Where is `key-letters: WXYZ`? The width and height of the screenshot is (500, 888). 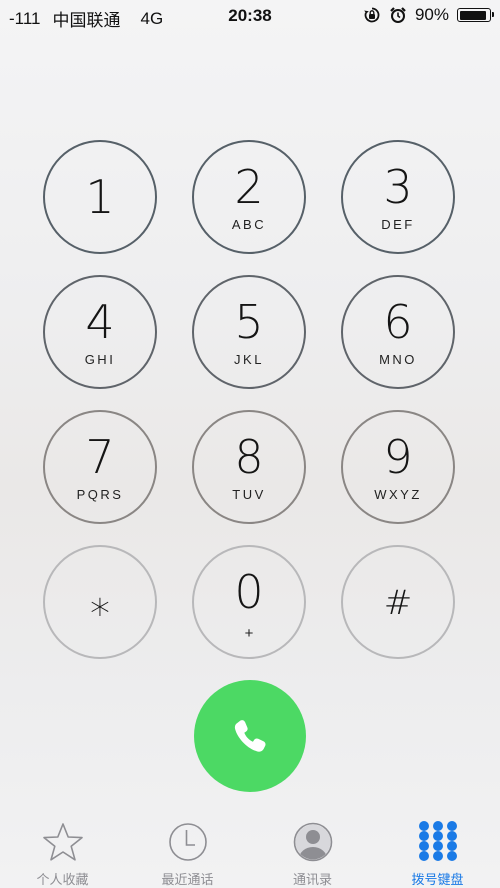
key-letters: WXYZ is located at coordinates (398, 494).